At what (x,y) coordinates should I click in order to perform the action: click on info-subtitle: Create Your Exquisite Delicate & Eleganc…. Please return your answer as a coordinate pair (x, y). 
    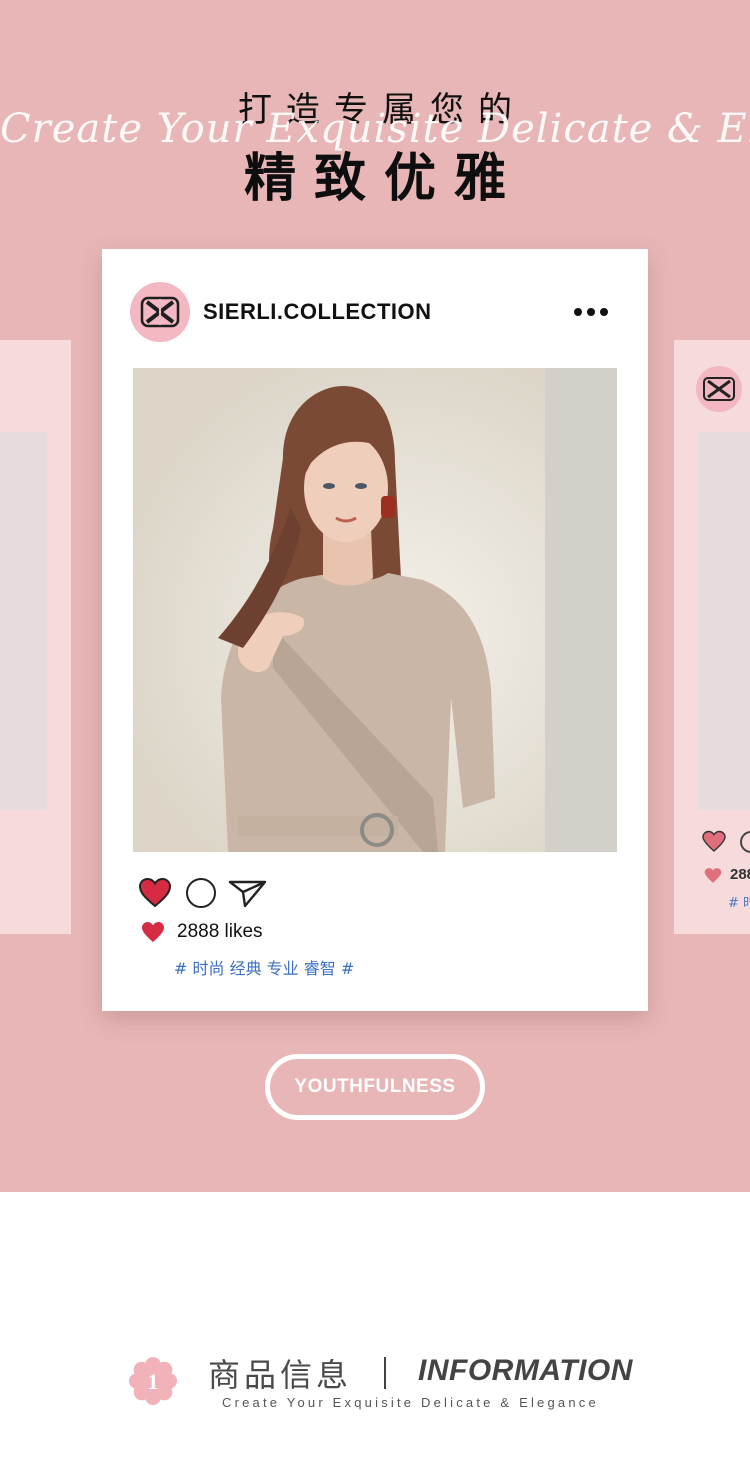
    Looking at the image, I should click on (410, 1402).